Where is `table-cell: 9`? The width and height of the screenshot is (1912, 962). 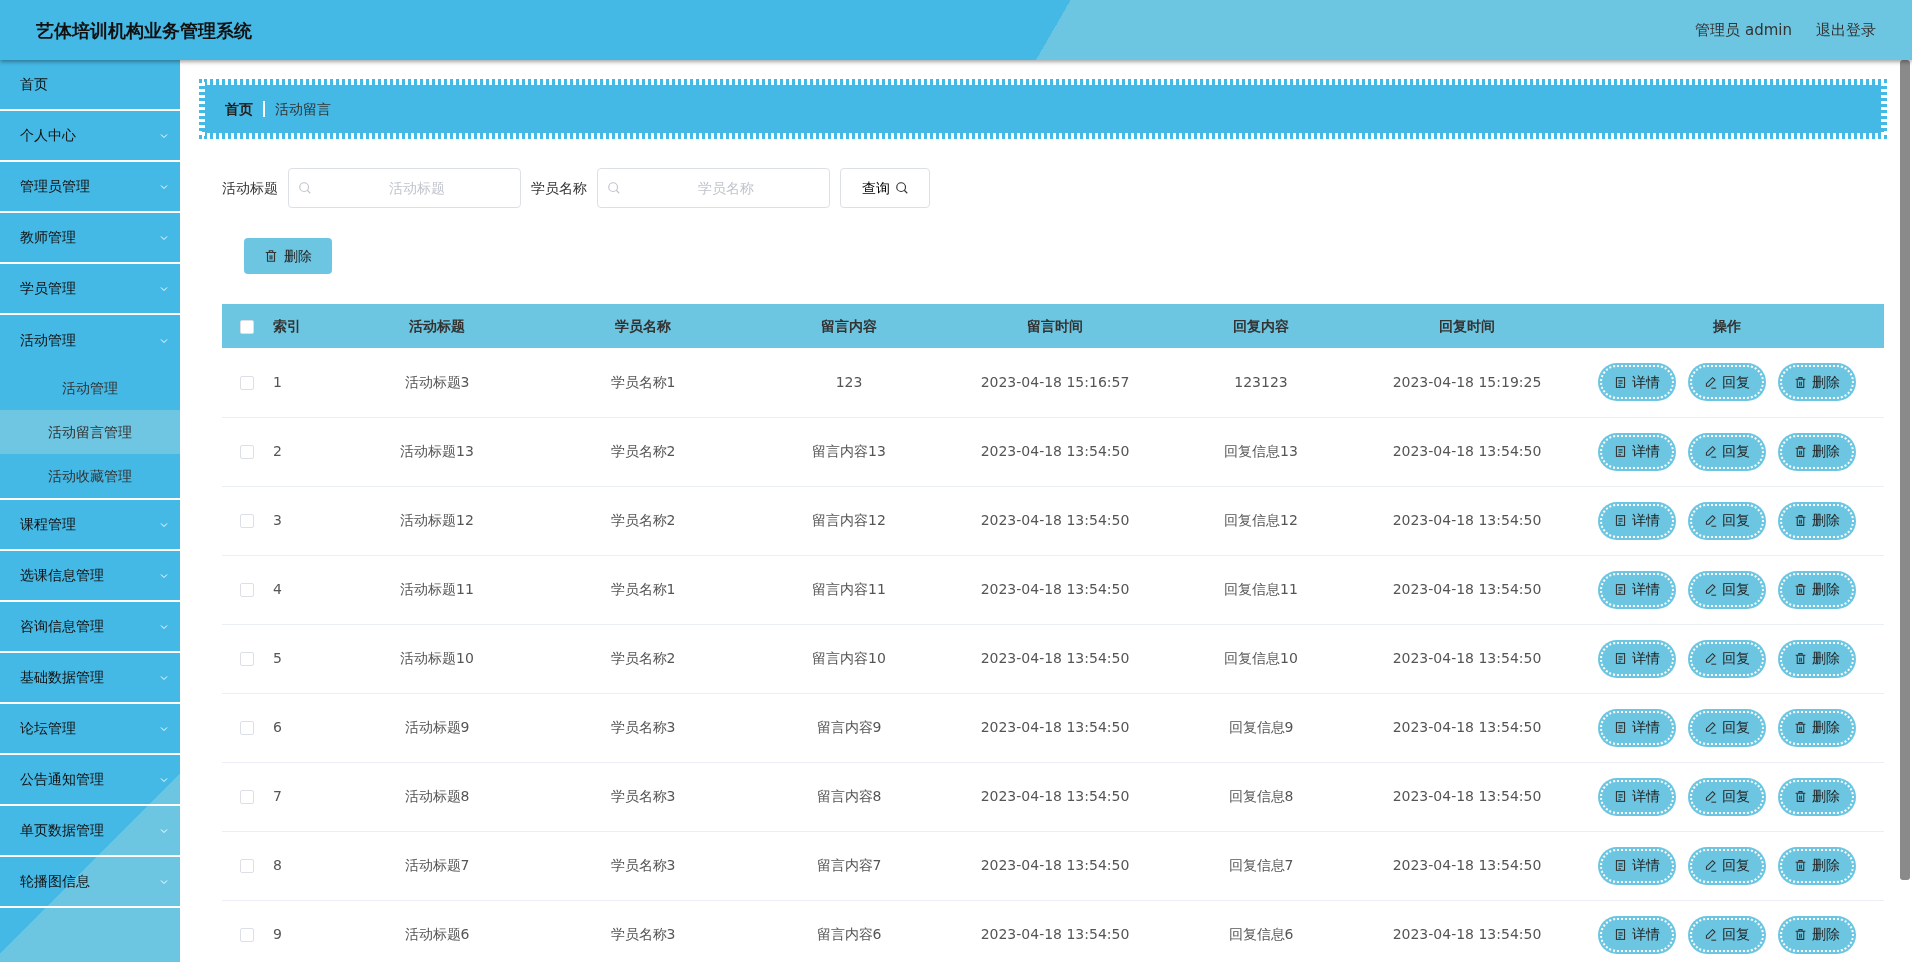
table-cell: 9 is located at coordinates (303, 931).